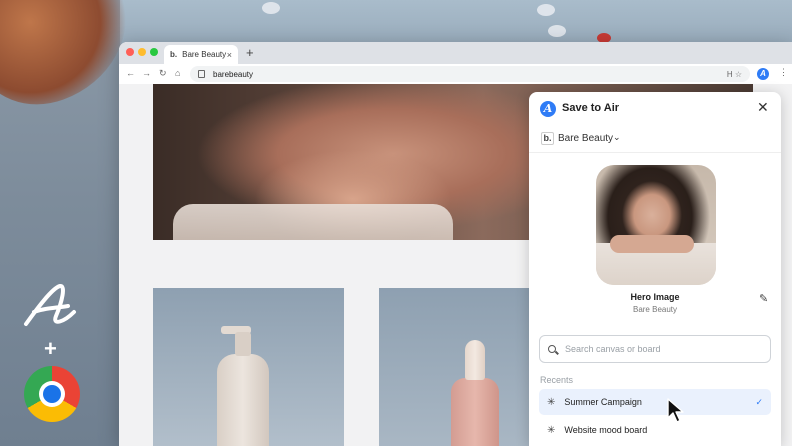 This screenshot has width=792, height=446. I want to click on board-item-label: Summer Campaign, so click(603, 402).